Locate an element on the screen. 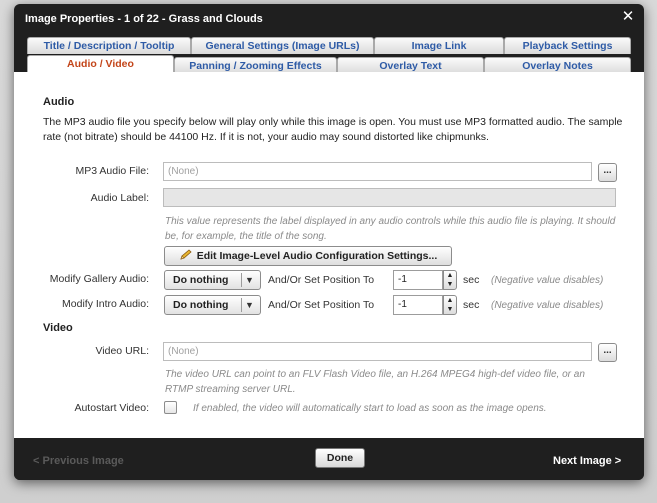  dialog-footer: < Previous Image Done Next Image > is located at coordinates (329, 459).